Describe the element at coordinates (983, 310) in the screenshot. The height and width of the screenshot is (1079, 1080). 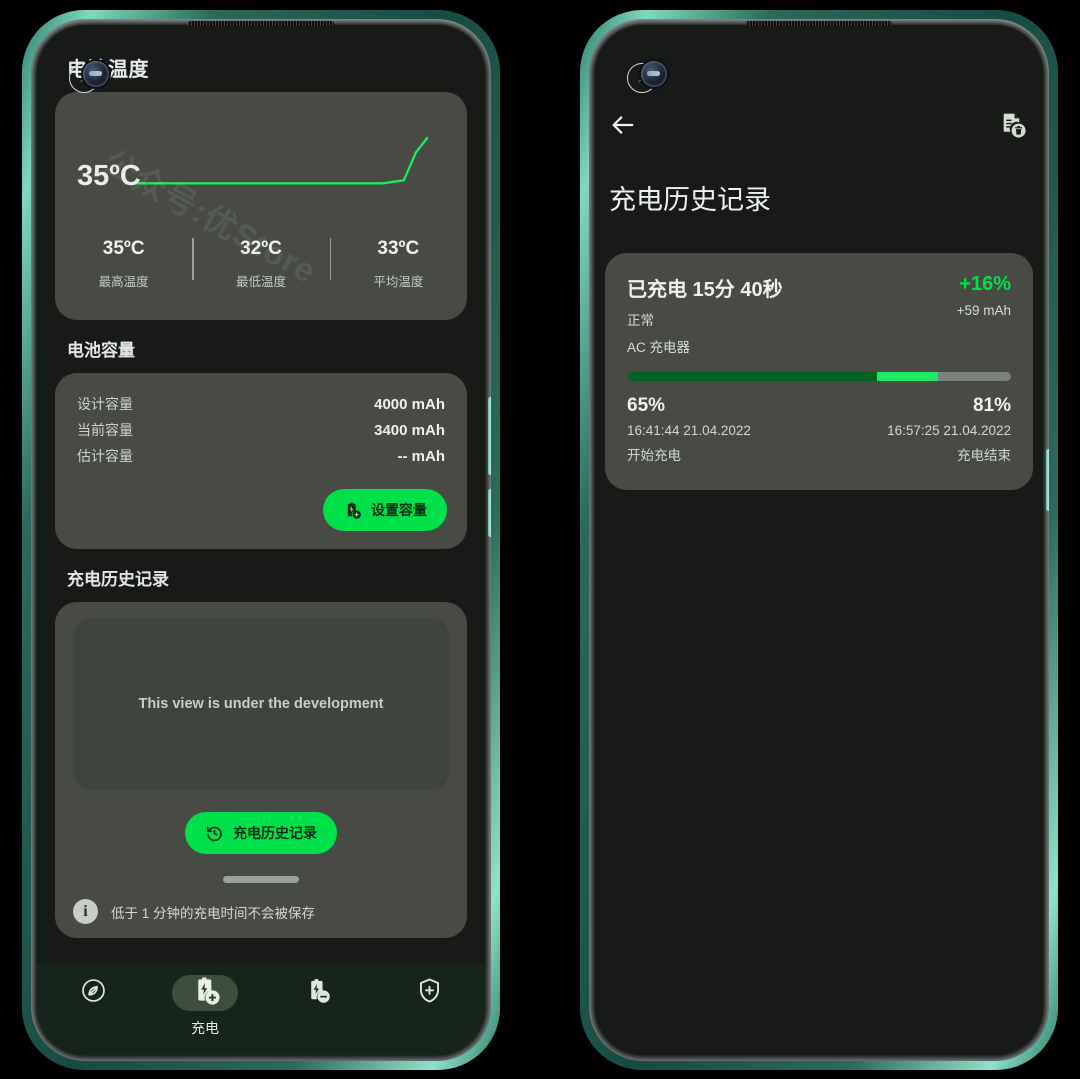
I see `session-mah-gain: +59 mAh` at that location.